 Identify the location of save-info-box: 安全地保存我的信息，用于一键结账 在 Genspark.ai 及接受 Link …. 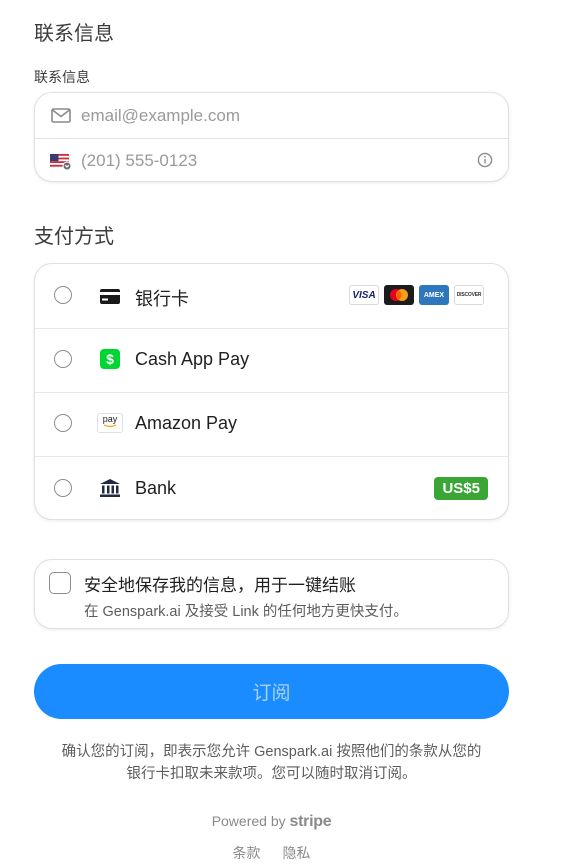
(271, 594).